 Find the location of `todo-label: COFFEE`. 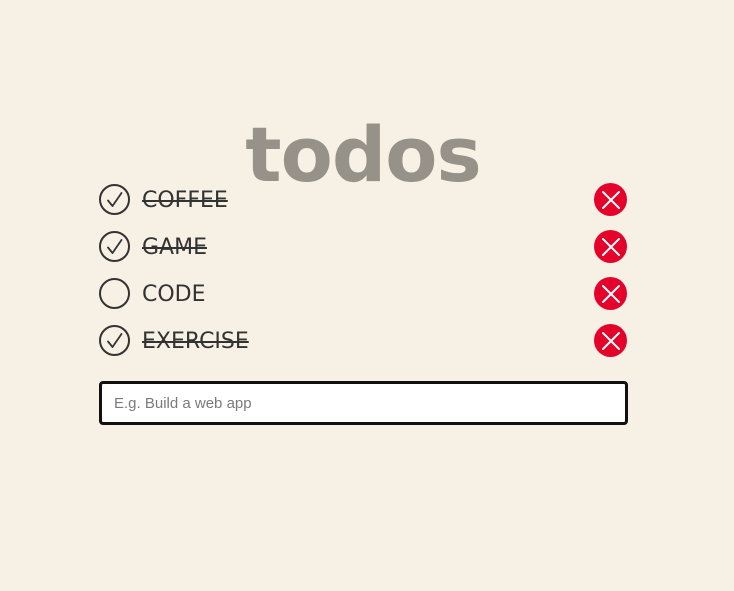

todo-label: COFFEE is located at coordinates (185, 200).